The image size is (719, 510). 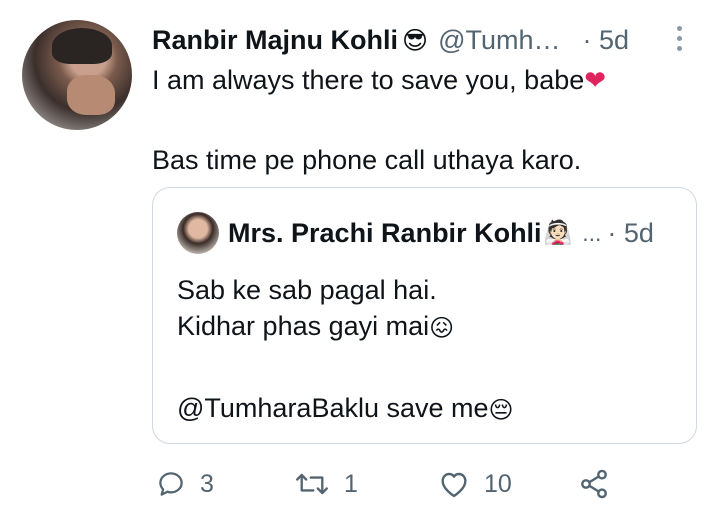 I want to click on quoted-timestamp: · 5d, so click(x=630, y=233).